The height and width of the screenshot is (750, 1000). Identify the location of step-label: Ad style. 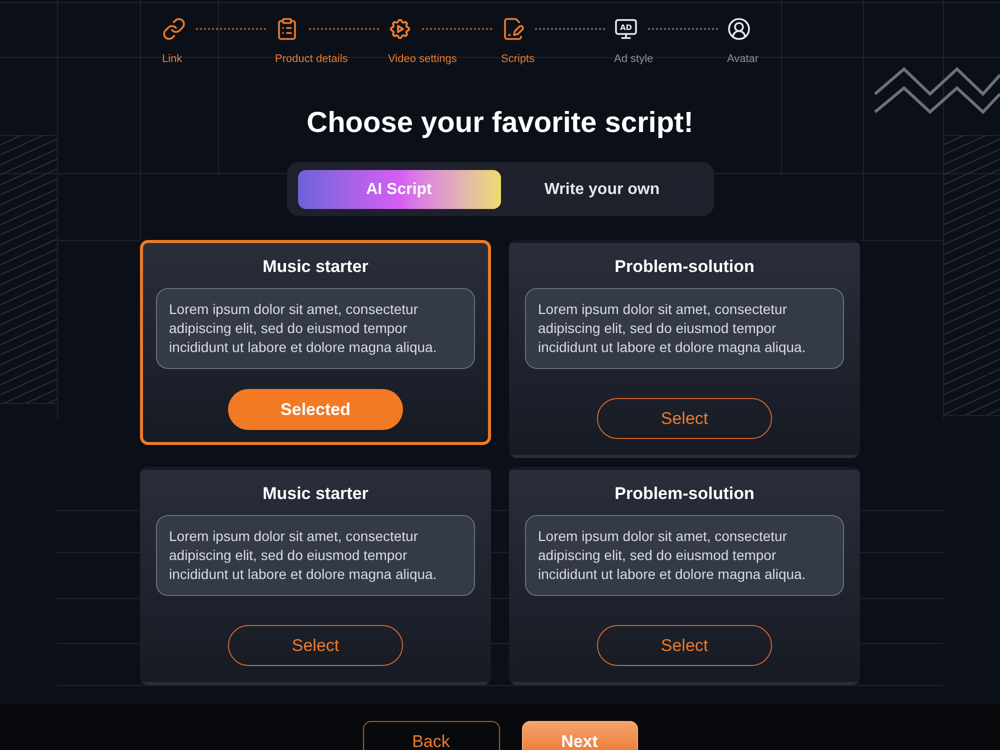
(634, 59).